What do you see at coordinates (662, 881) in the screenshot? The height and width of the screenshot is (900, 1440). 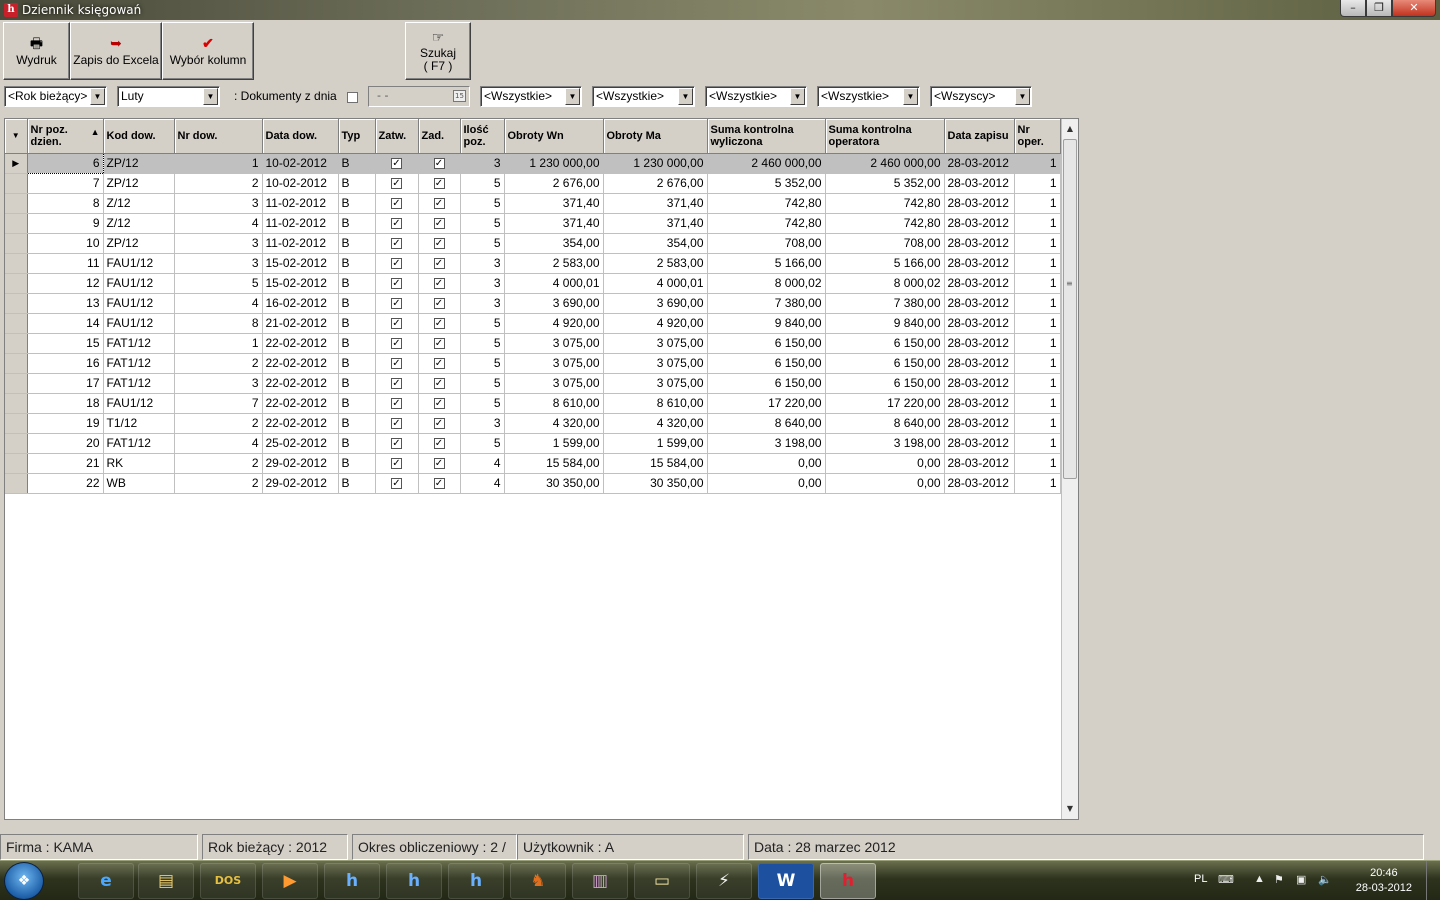 I see `taskbar-card: ▭` at bounding box center [662, 881].